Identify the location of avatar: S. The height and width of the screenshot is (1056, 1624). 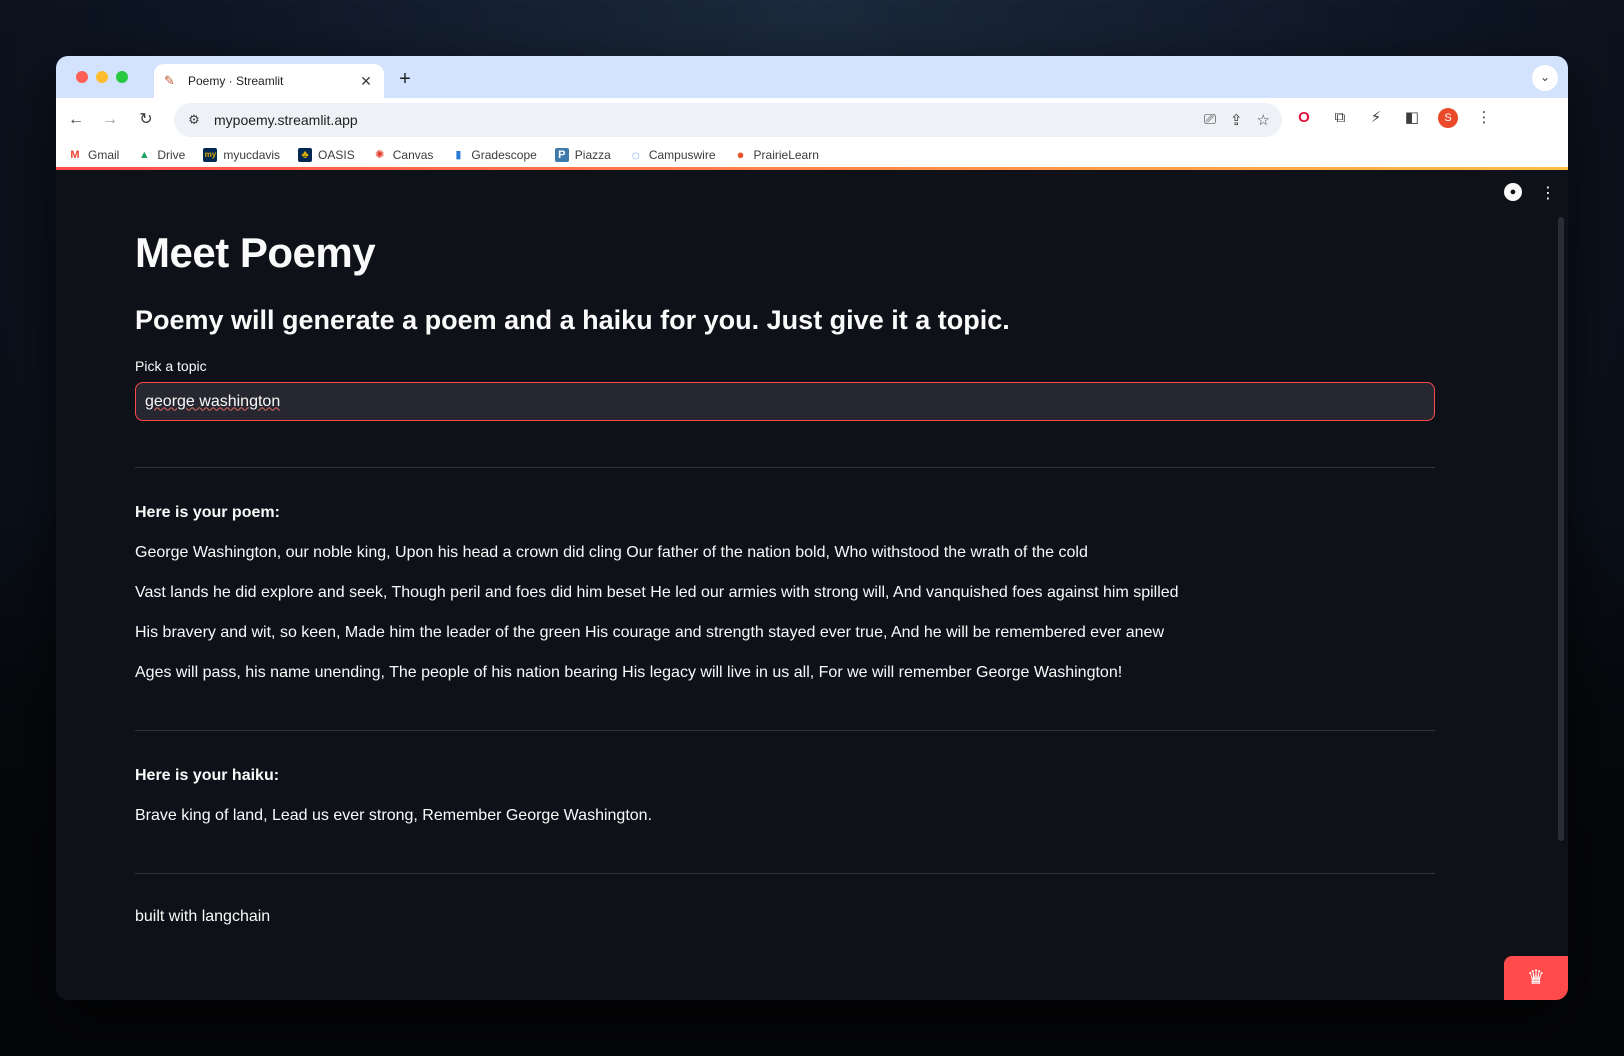
(1448, 118).